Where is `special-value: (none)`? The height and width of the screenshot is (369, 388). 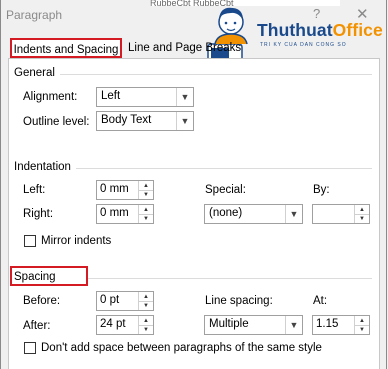 special-value: (none) is located at coordinates (226, 213).